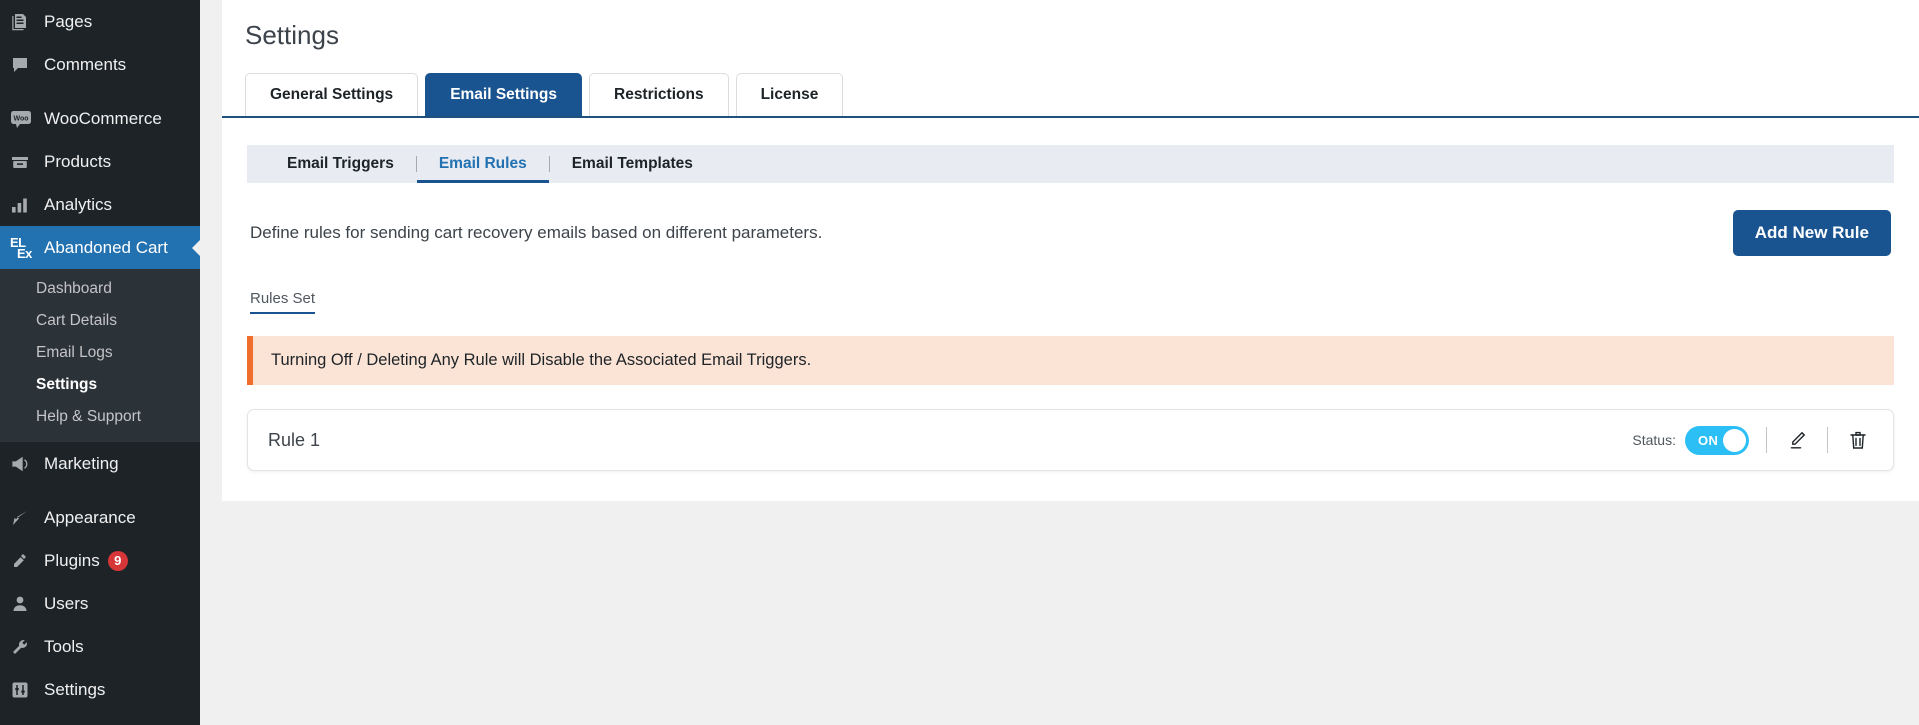 The height and width of the screenshot is (725, 1919). I want to click on settings-sliders-icon, so click(27, 690).